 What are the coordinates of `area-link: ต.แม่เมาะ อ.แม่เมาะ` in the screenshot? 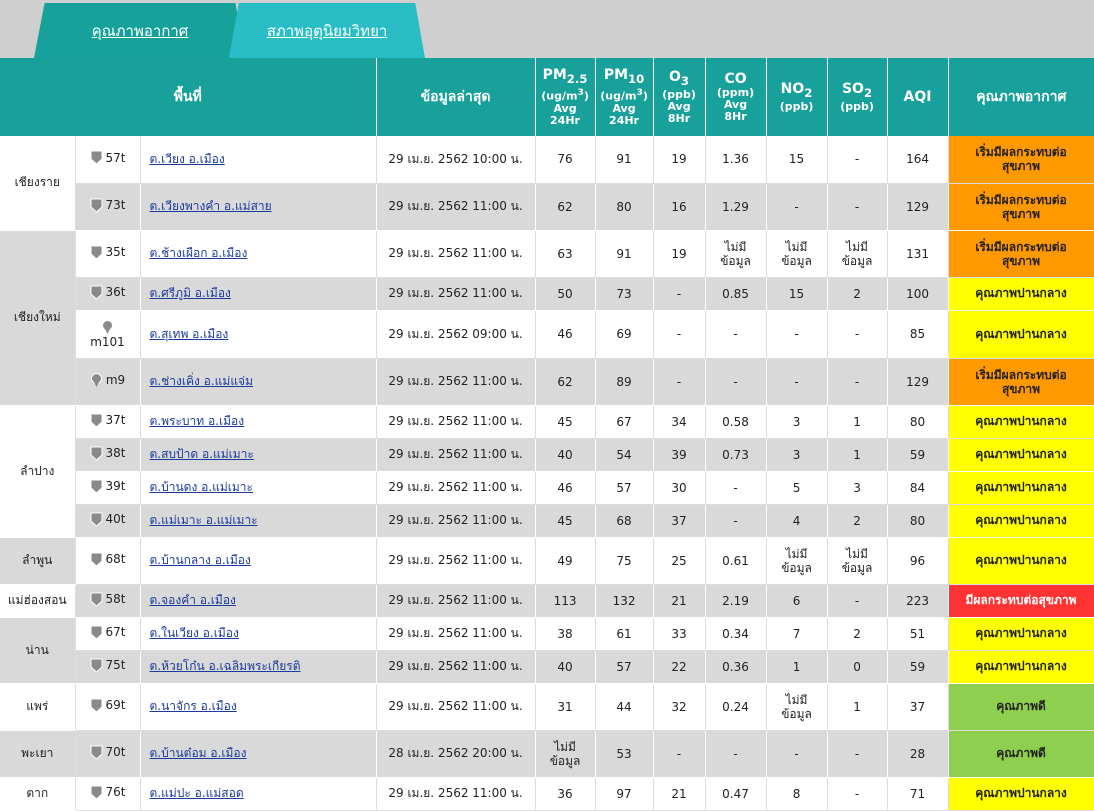 It's located at (204, 520).